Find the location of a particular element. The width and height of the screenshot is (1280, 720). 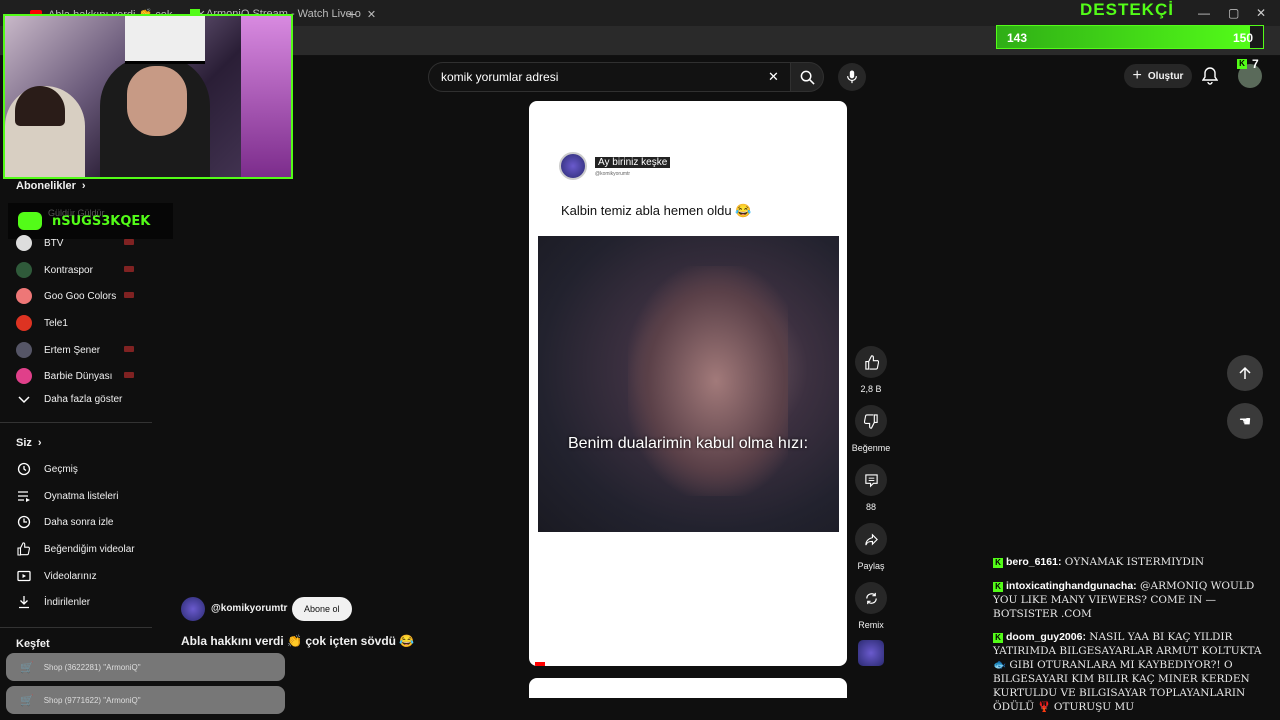

notifications-button is located at coordinates (1210, 78).